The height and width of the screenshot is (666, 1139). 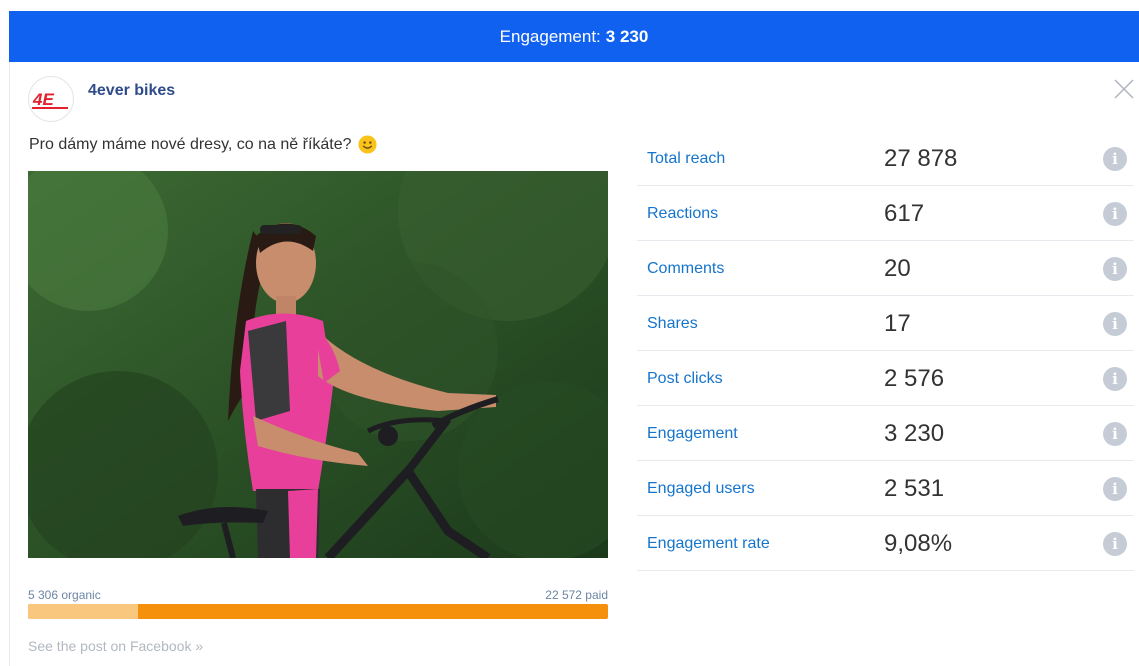 What do you see at coordinates (115, 646) in the screenshot?
I see `see-post-on-facebook-link: See the post on Facebook »` at bounding box center [115, 646].